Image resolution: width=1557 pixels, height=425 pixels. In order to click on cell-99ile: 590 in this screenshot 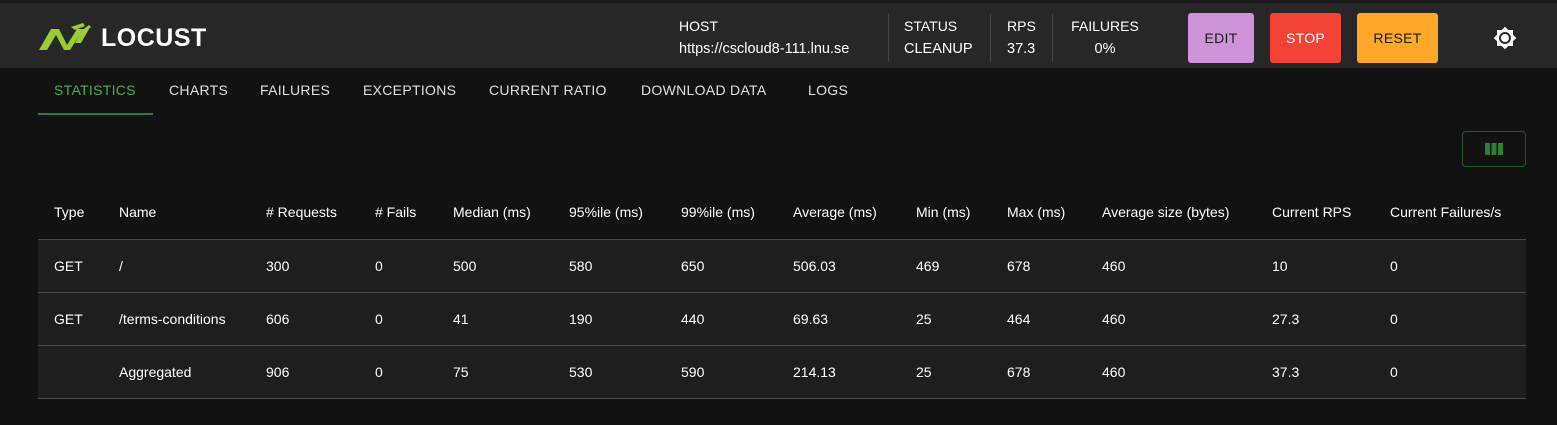, I will do `click(693, 372)`.